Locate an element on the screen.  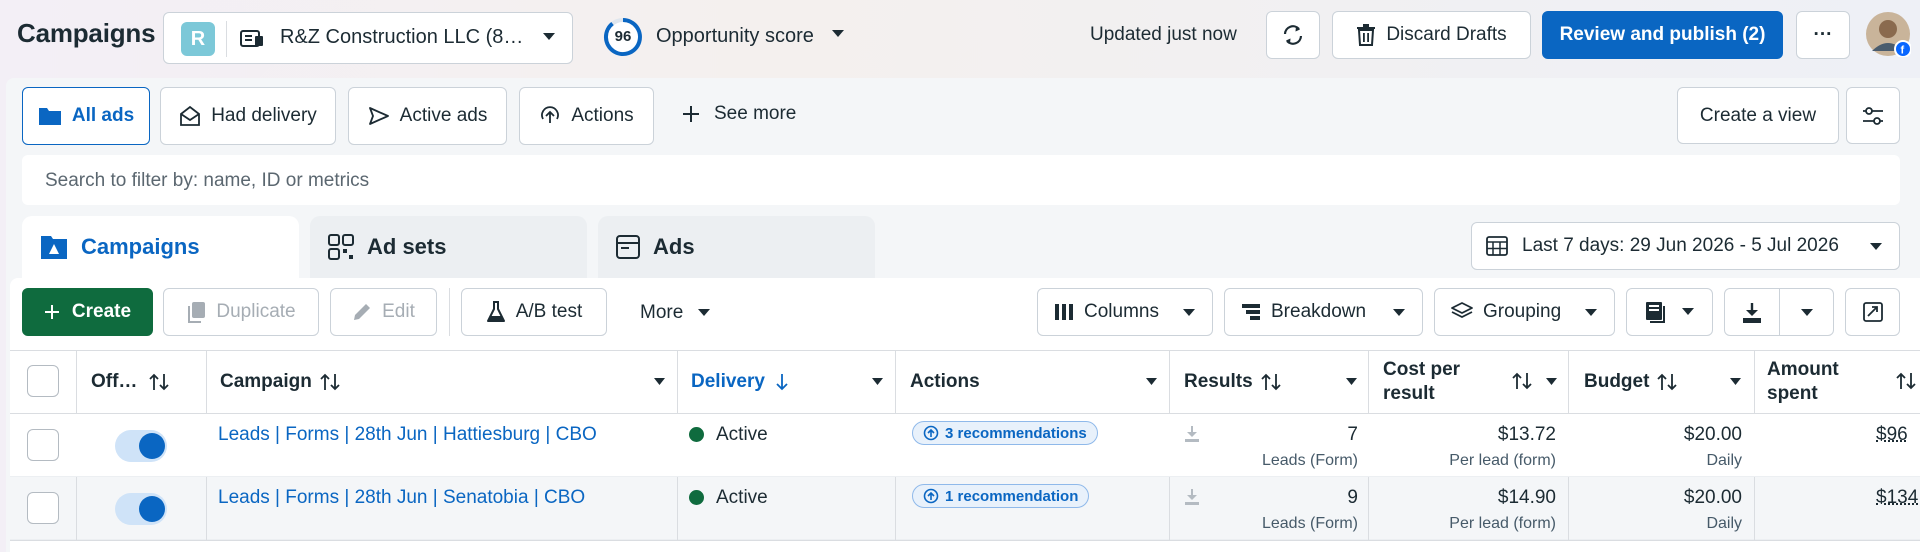
view-all-ads-label: All ads is located at coordinates (103, 116).